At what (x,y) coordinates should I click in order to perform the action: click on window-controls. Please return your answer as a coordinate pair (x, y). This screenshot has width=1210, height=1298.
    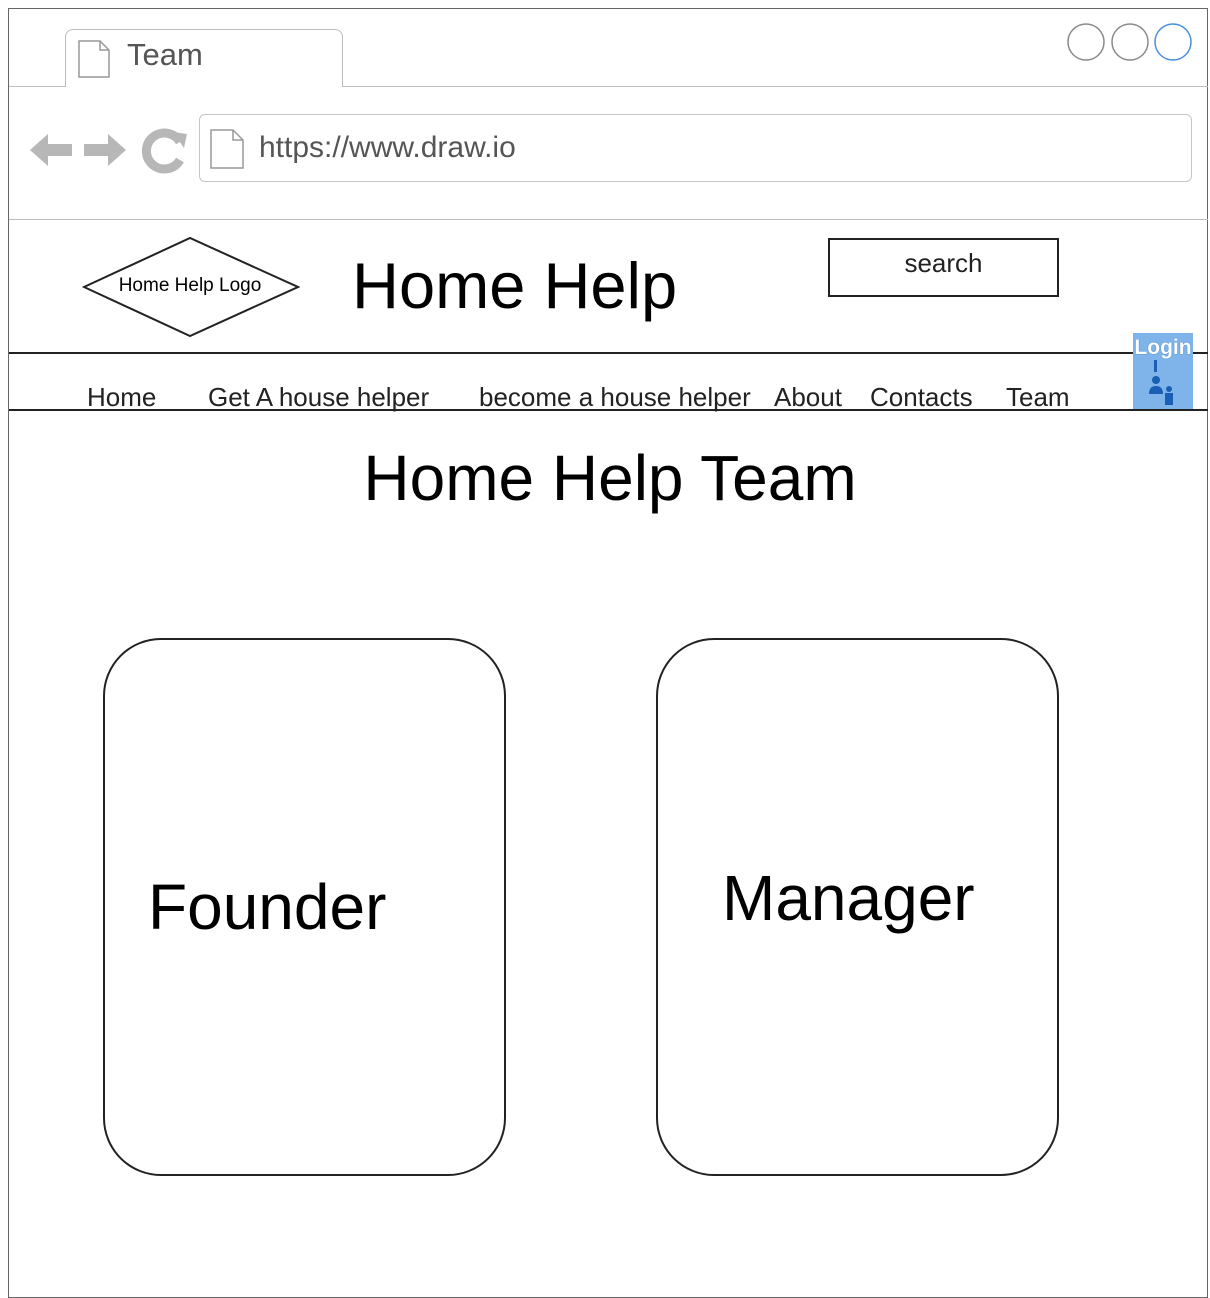
    Looking at the image, I should click on (1129, 42).